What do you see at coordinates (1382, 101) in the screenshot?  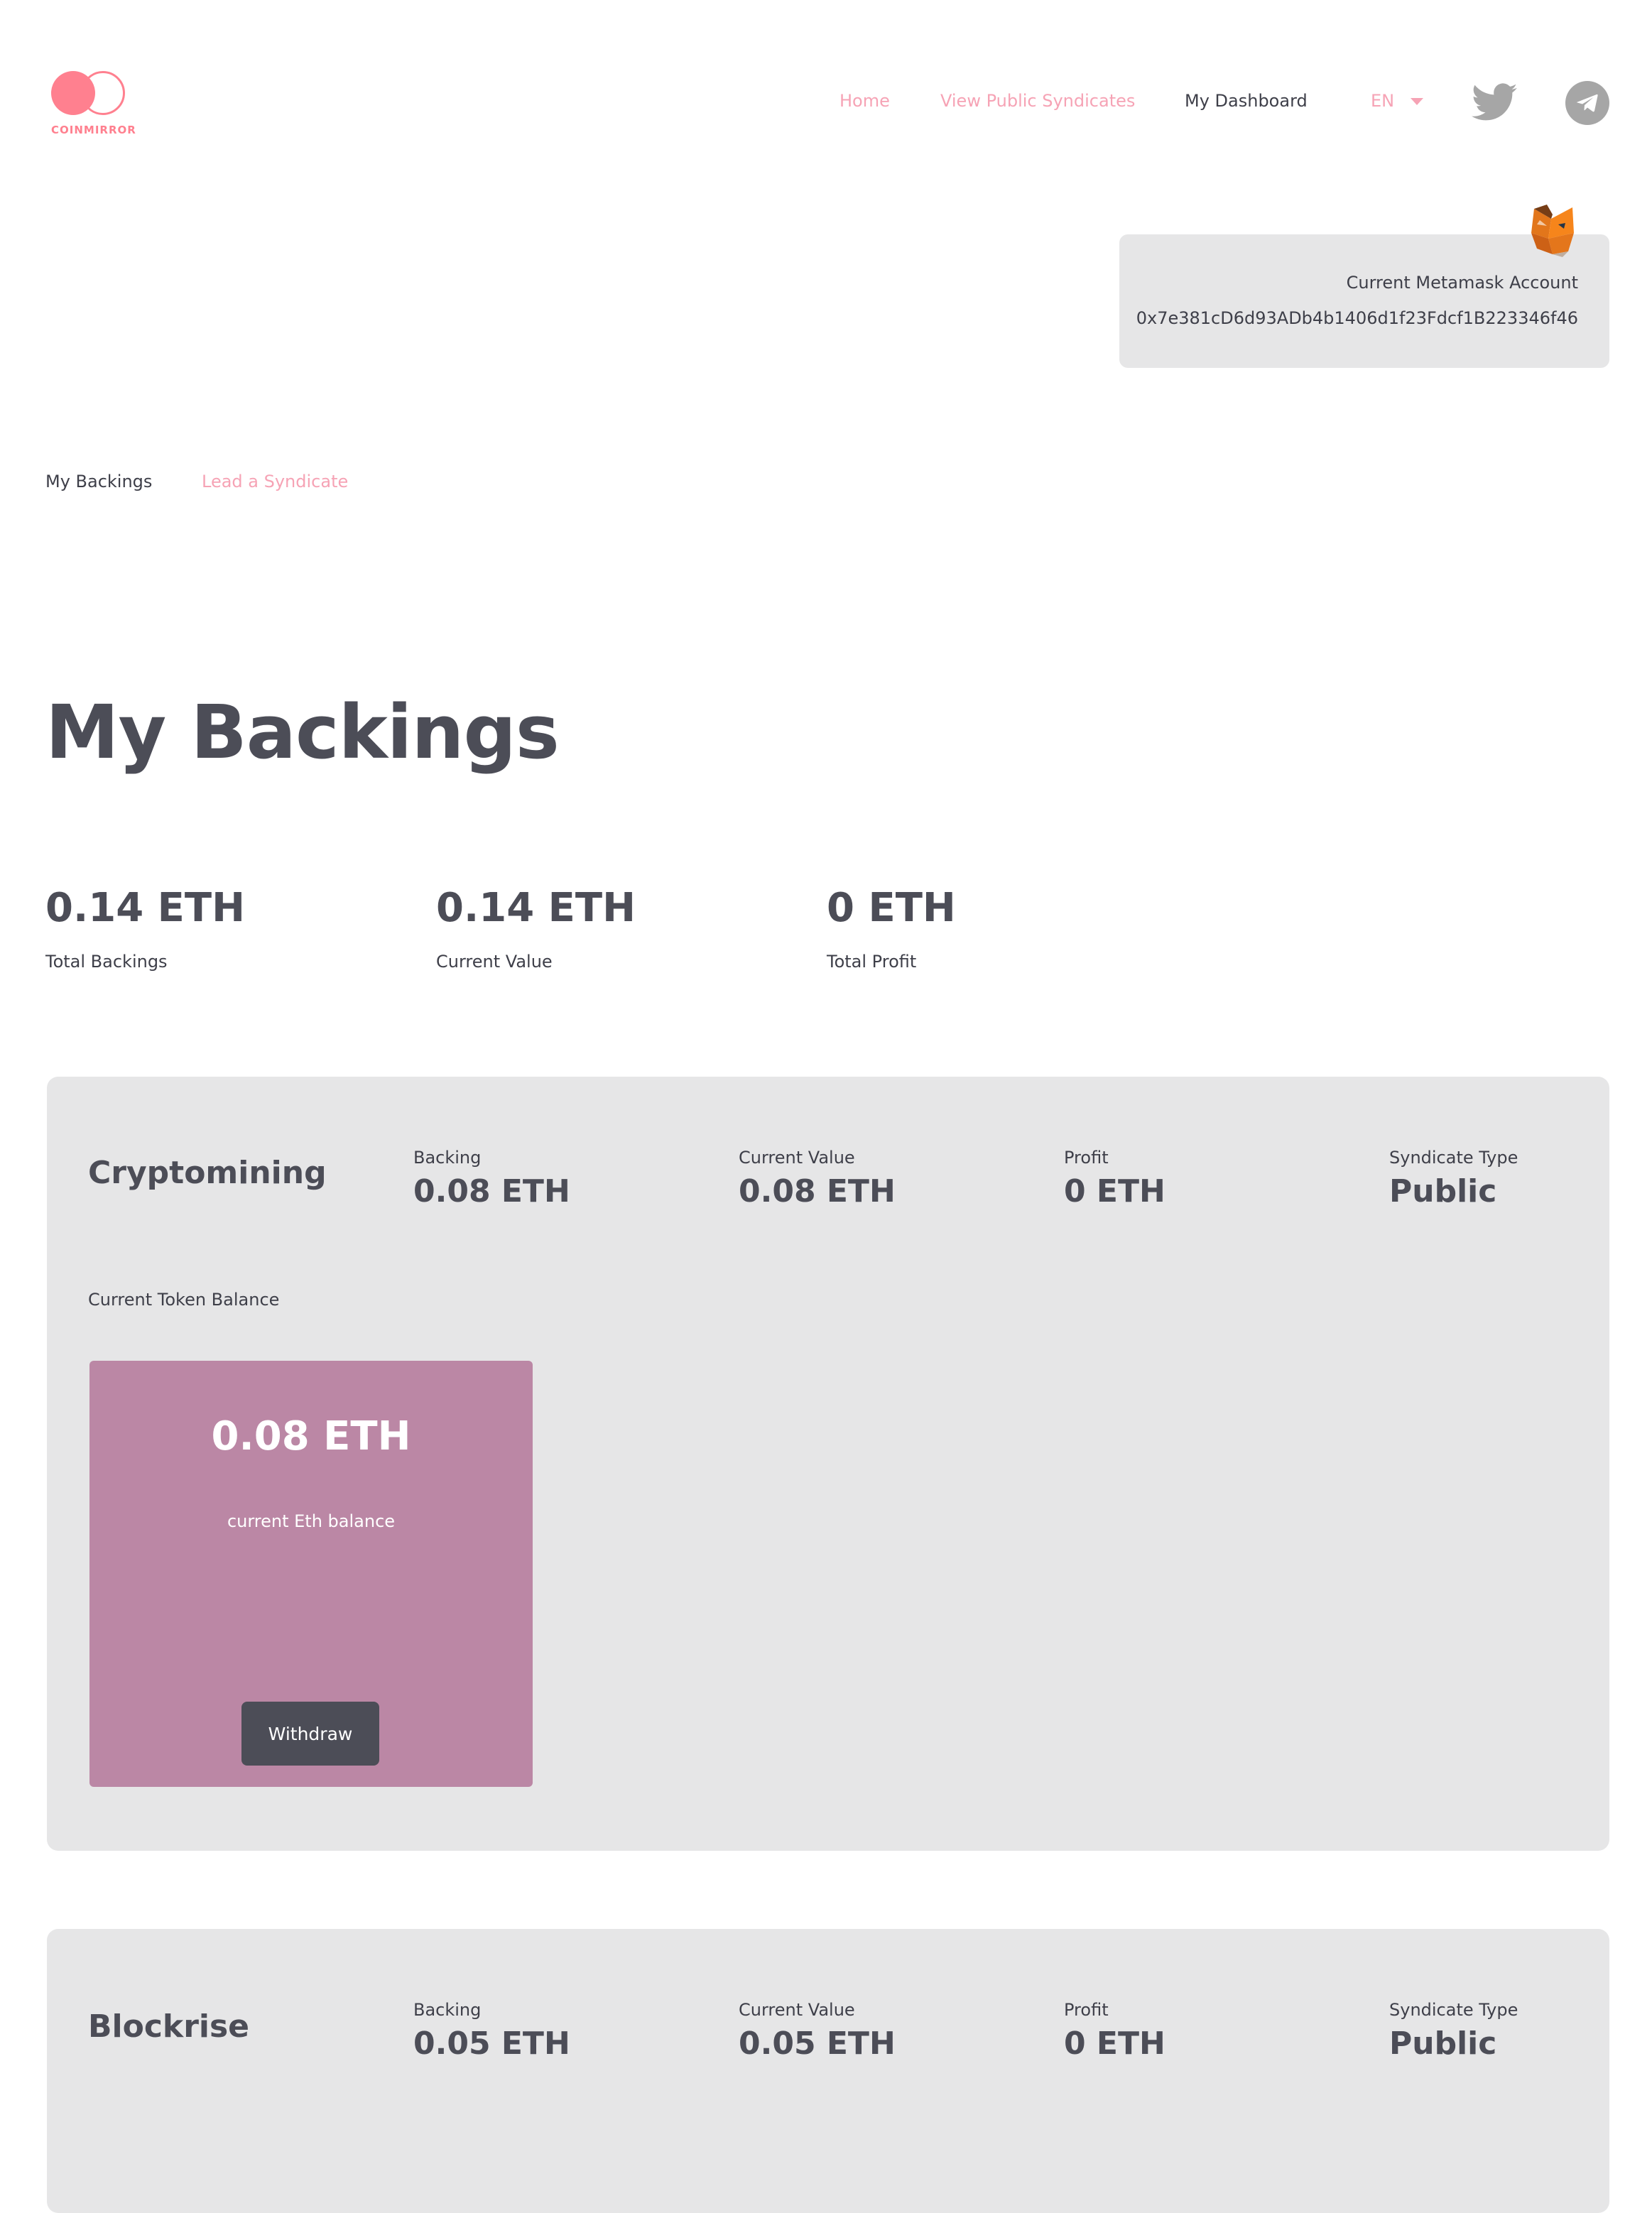 I see `language-selector: EN` at bounding box center [1382, 101].